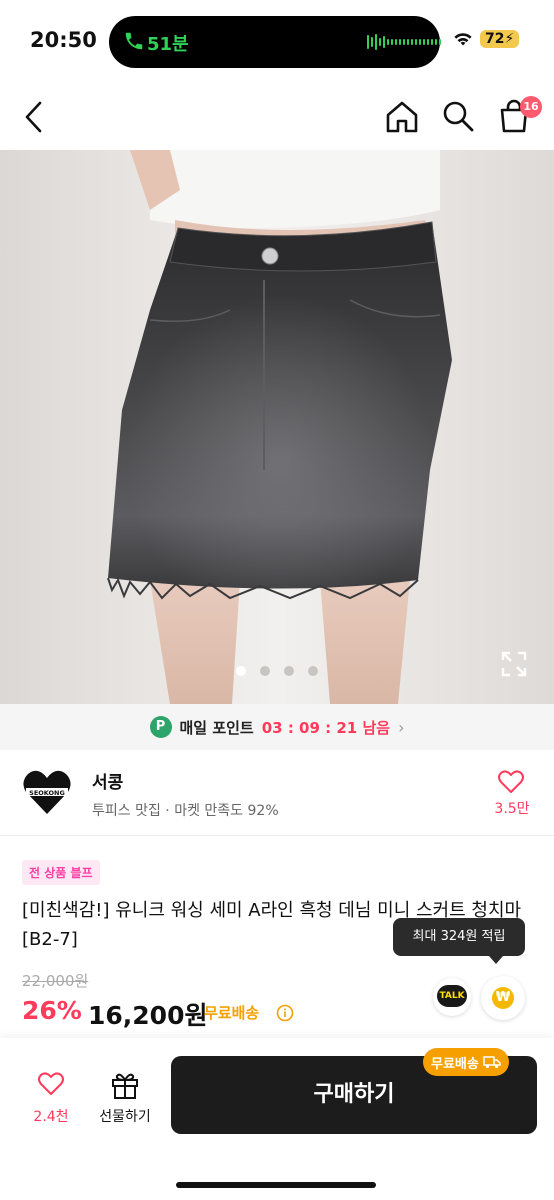  What do you see at coordinates (51, 1117) in the screenshot?
I see `like-count: 2.4천` at bounding box center [51, 1117].